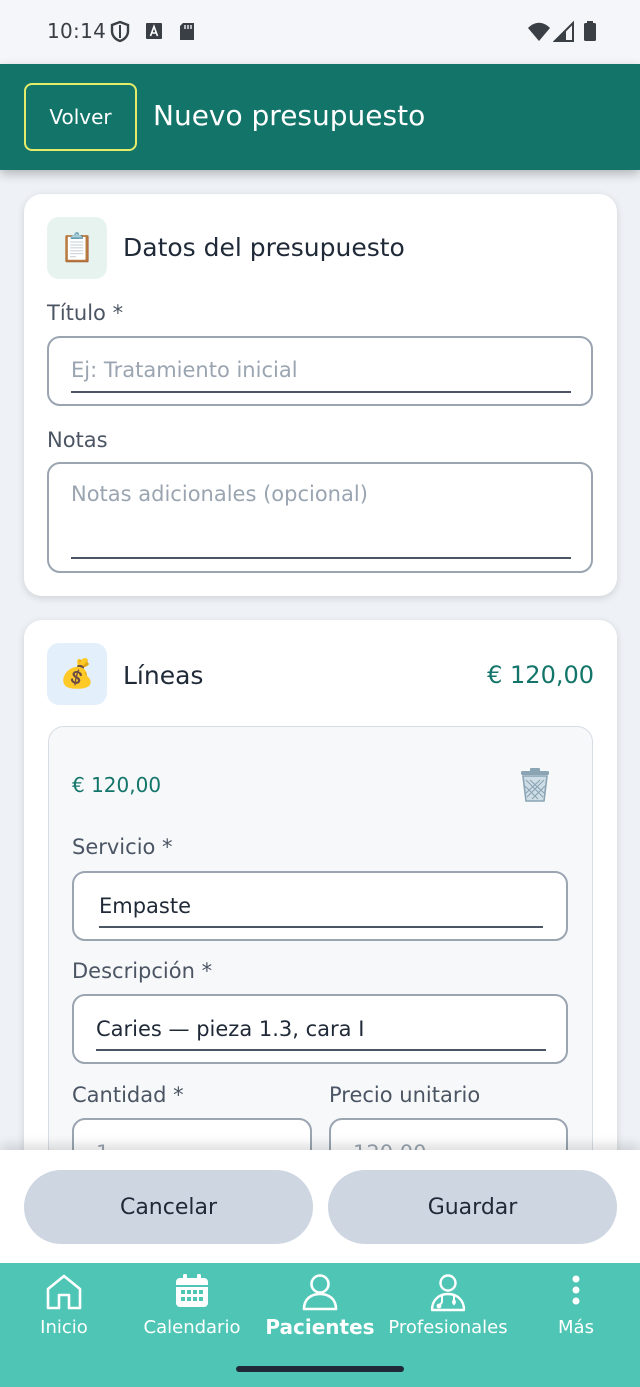  Describe the element at coordinates (535, 785) in the screenshot. I see `trash-icon` at that location.